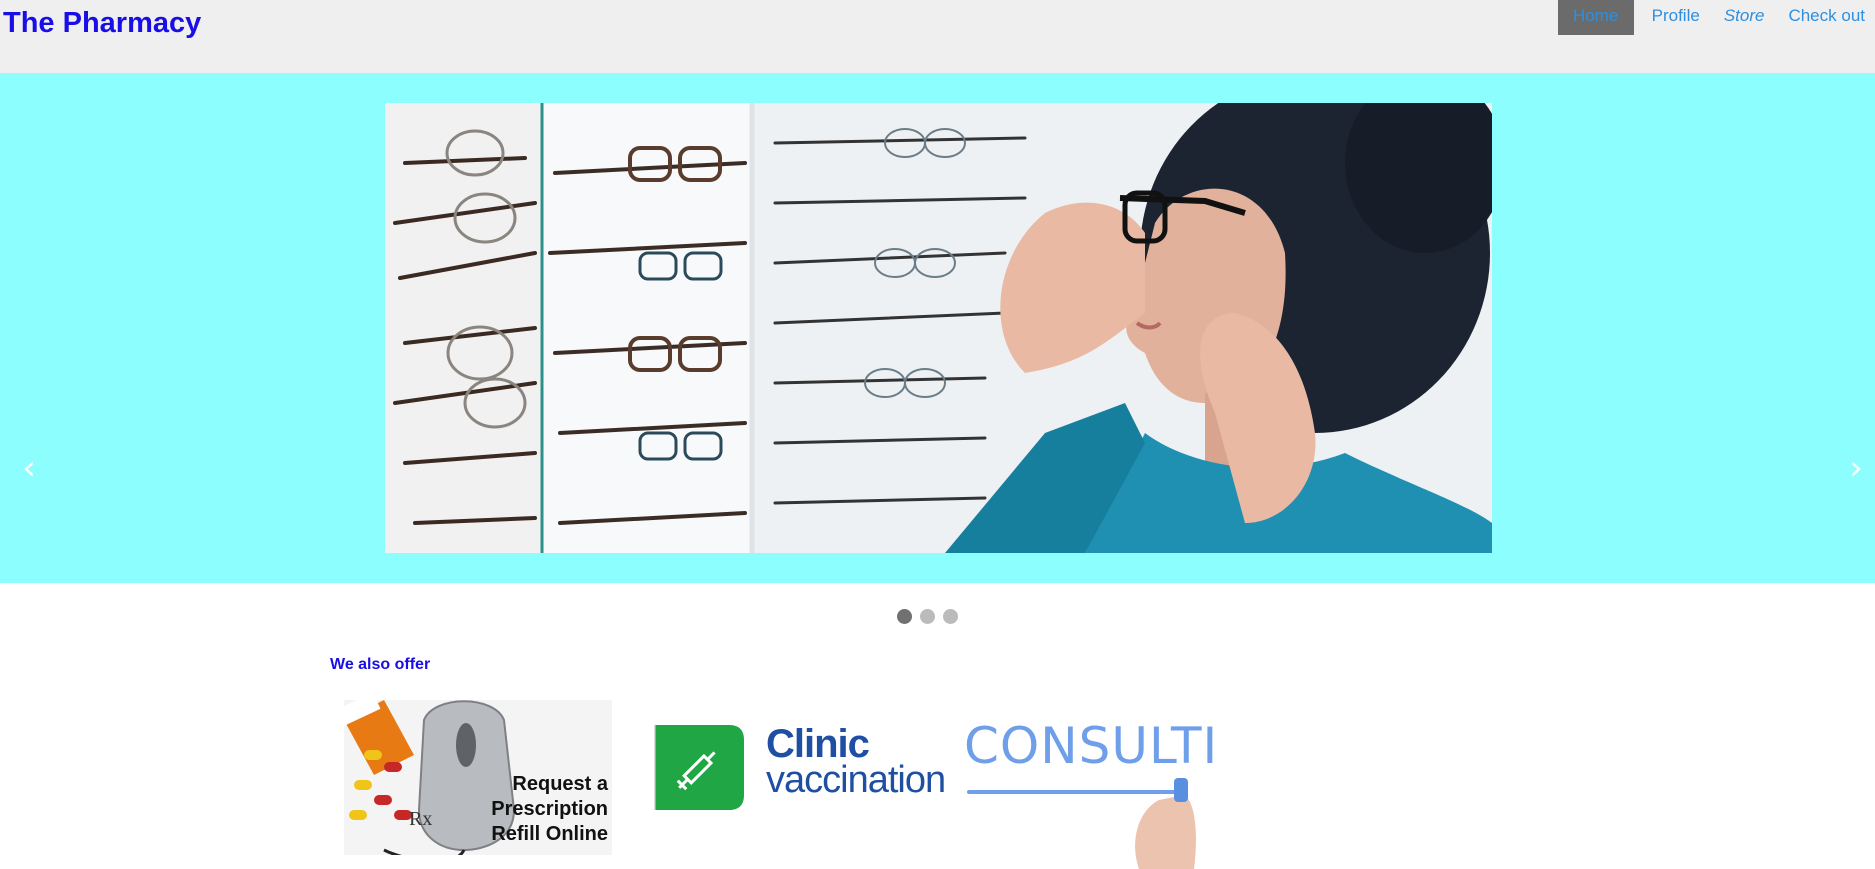 The height and width of the screenshot is (869, 1875). What do you see at coordinates (549, 809) in the screenshot?
I see `prescription-refill-text: Request a Prescription Refill Online` at bounding box center [549, 809].